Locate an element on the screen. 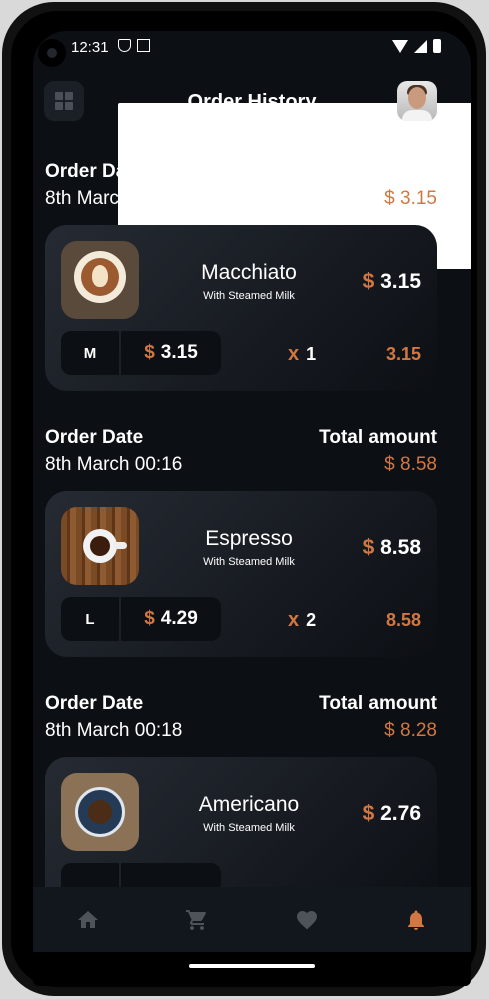  quantity: x 1 is located at coordinates (302, 354).